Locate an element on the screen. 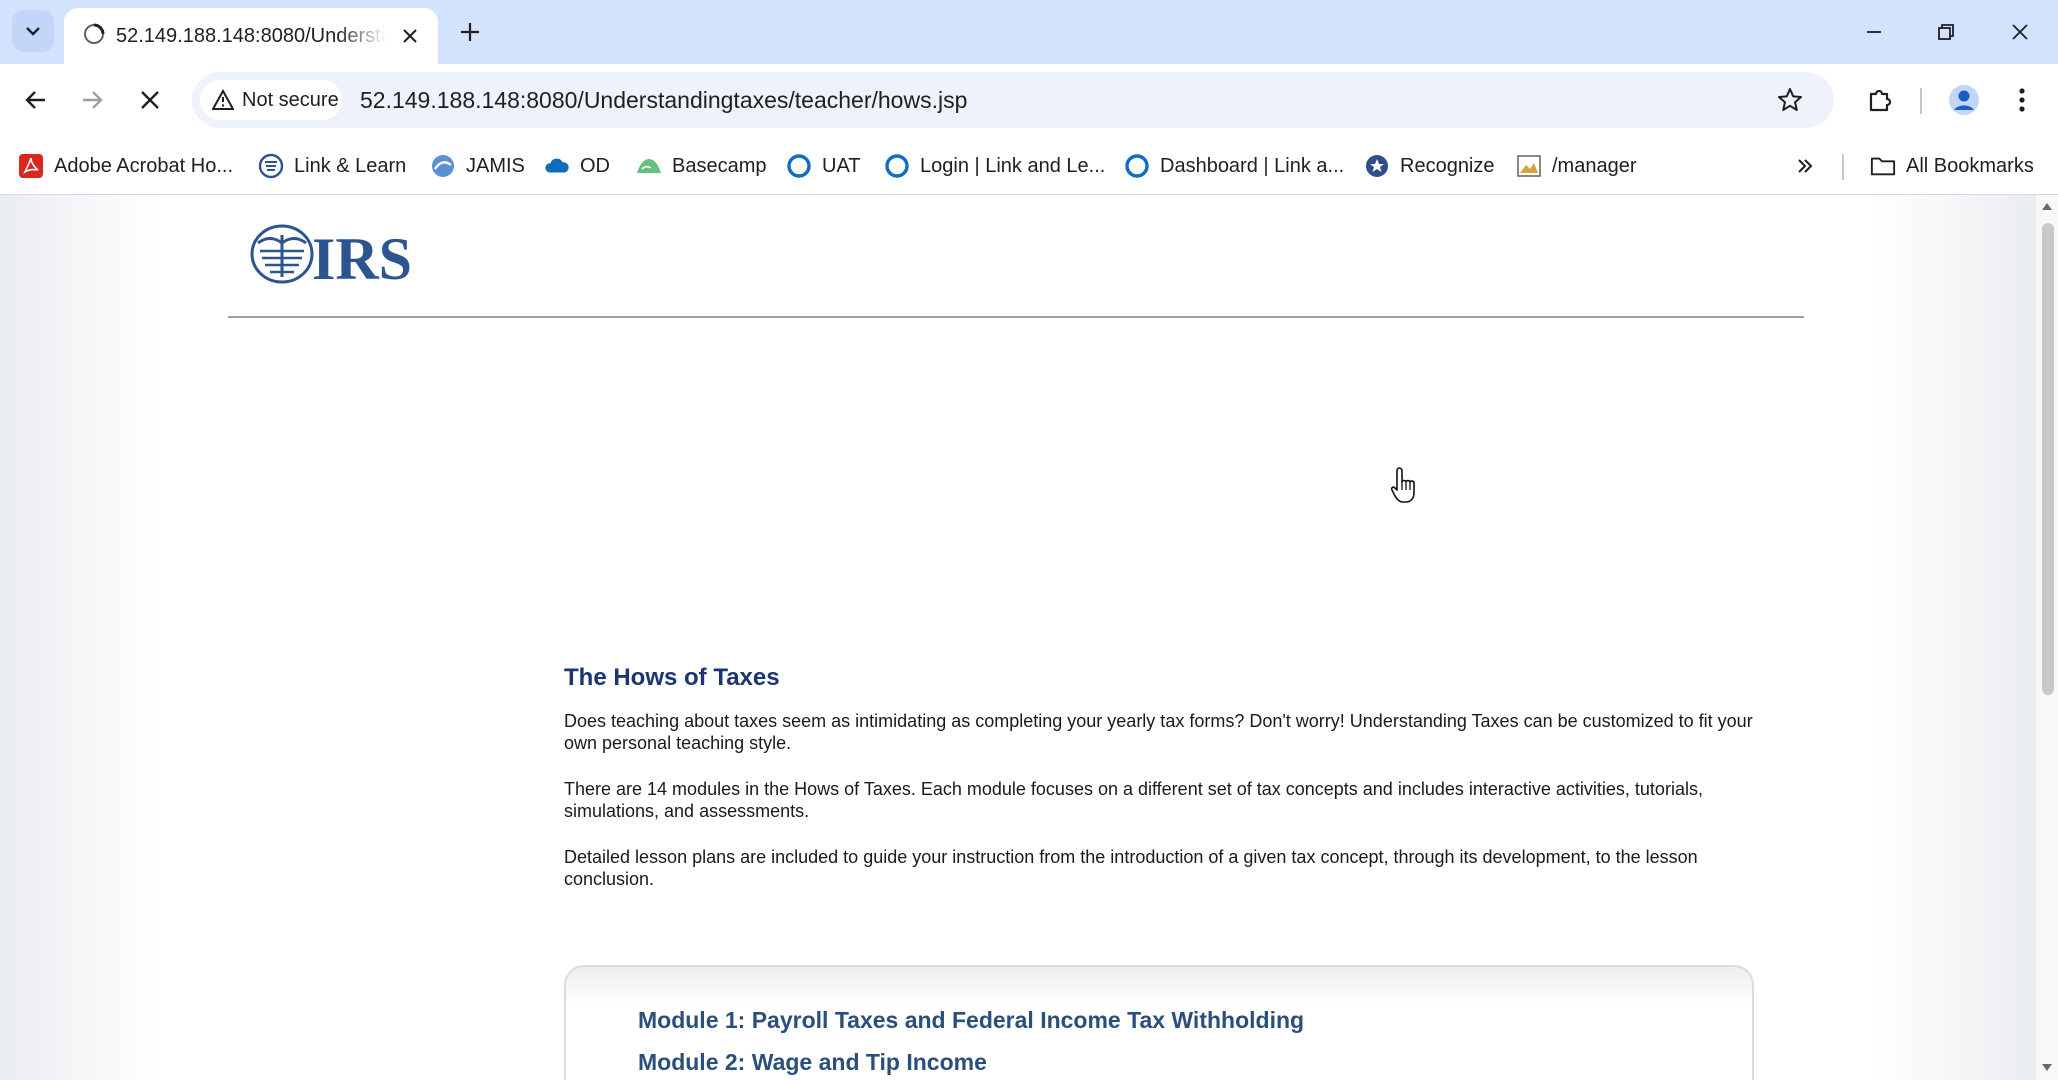 The image size is (2058, 1080). new-tab-button is located at coordinates (470, 32).